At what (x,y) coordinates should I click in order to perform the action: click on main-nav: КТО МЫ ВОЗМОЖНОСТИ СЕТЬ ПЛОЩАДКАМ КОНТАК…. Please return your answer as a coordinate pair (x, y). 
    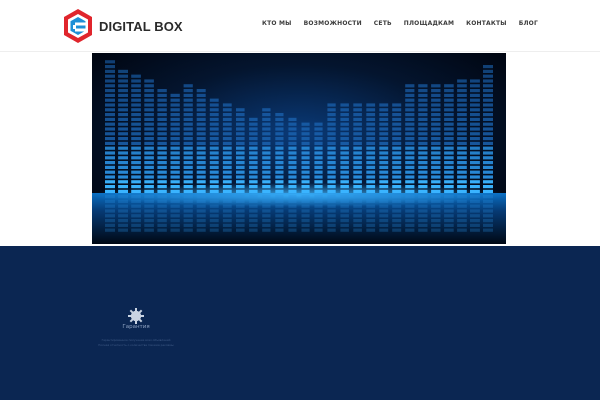
    Looking at the image, I should click on (394, 23).